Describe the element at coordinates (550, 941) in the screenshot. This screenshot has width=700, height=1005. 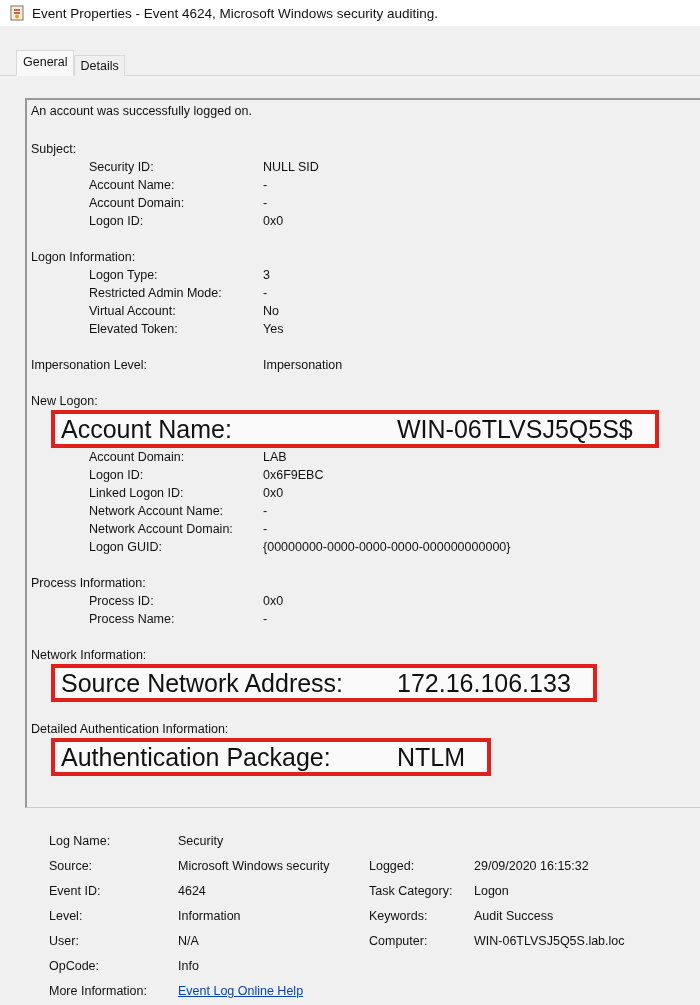
I see `property-value: WIN-06TLVSJ5Q5S.lab.loc` at that location.